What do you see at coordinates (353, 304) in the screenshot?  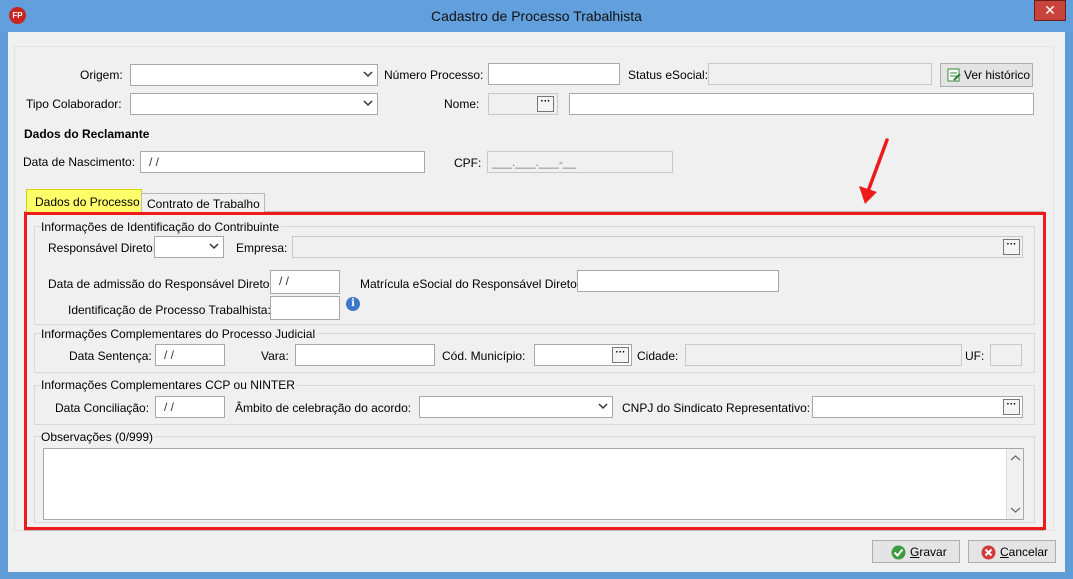 I see `info-icon: i` at bounding box center [353, 304].